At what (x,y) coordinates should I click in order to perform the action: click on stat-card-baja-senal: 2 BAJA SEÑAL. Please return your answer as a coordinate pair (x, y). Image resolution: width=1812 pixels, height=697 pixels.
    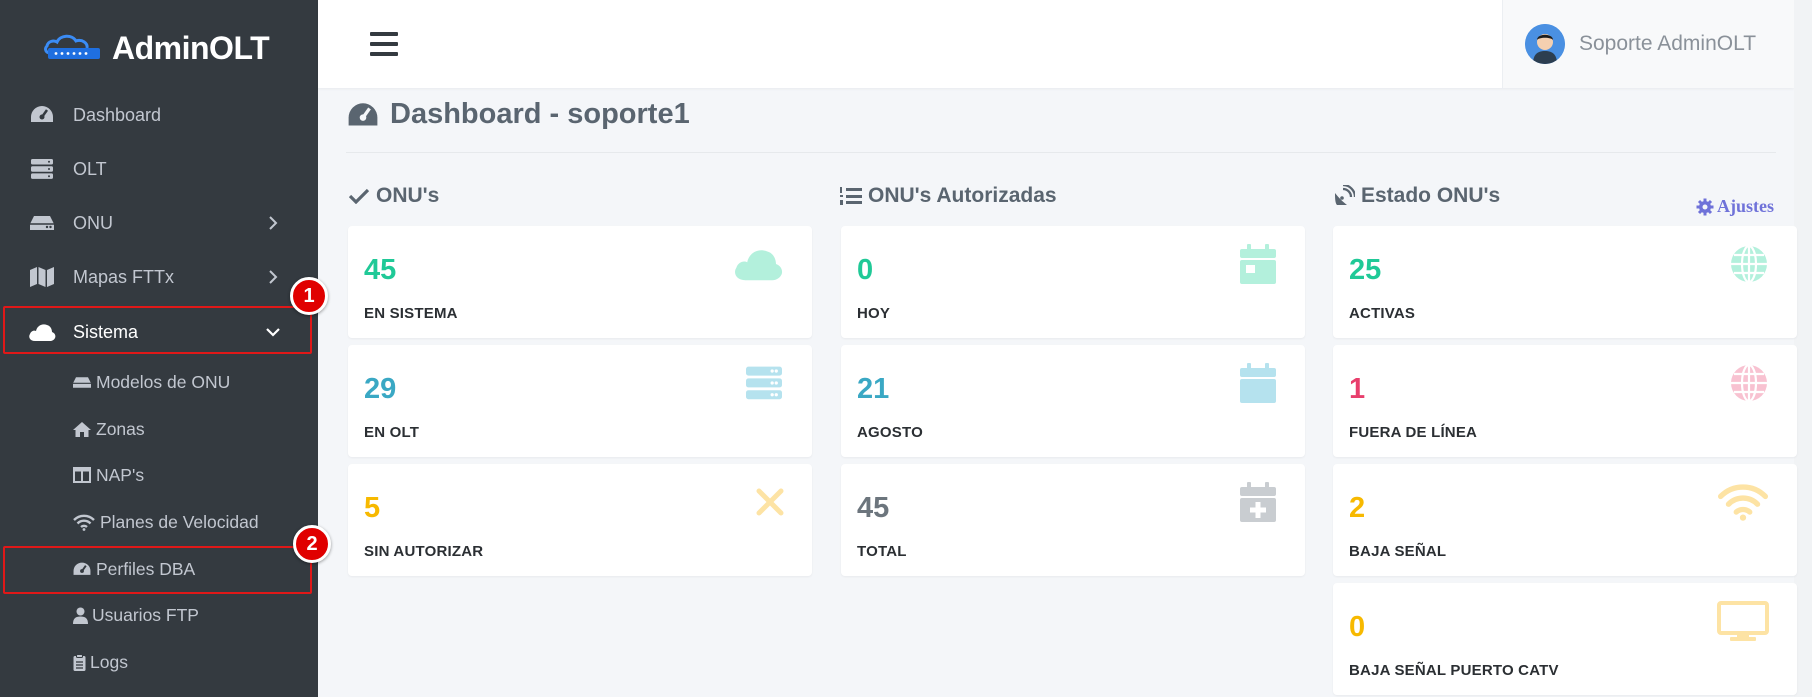
    Looking at the image, I should click on (1565, 520).